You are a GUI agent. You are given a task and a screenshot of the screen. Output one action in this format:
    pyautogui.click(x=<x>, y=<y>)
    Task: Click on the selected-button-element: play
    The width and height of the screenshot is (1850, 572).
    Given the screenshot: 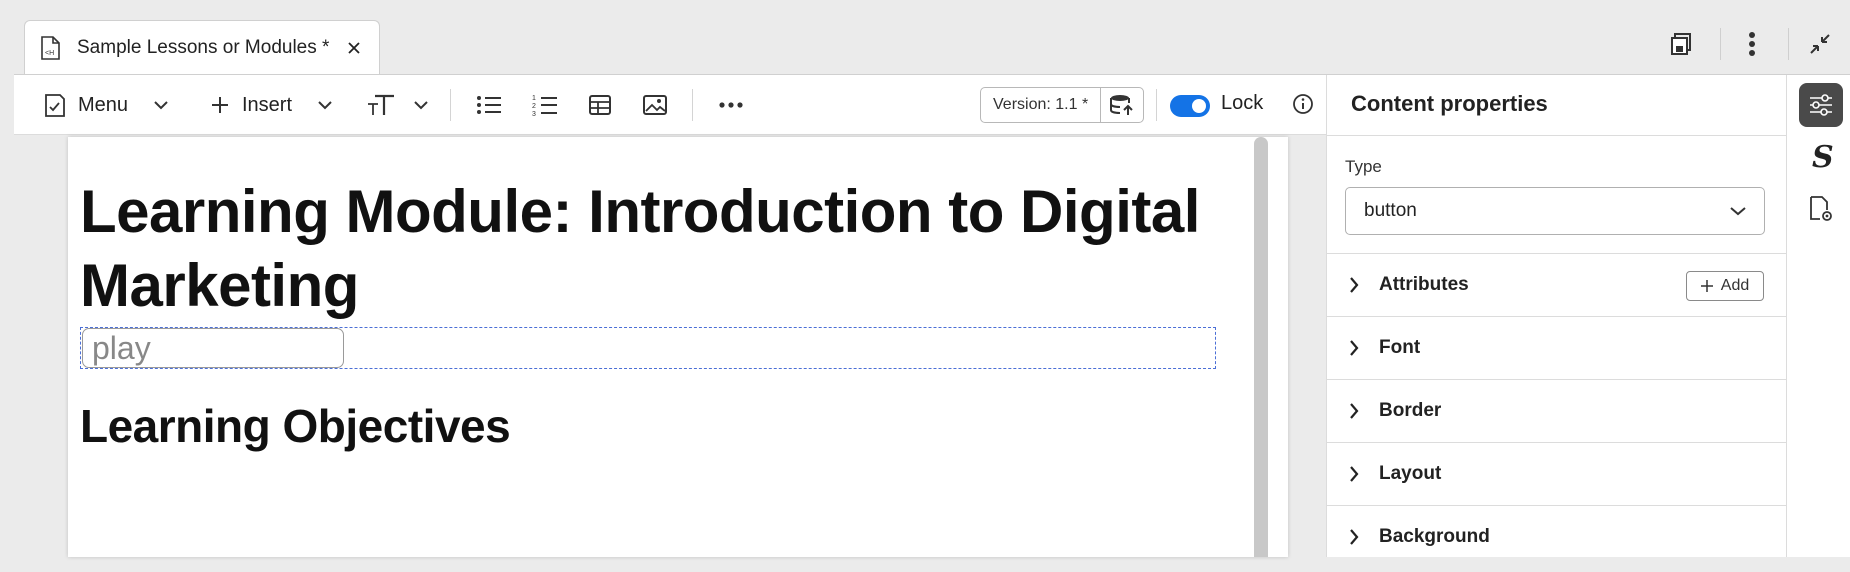 What is the action you would take?
    pyautogui.click(x=648, y=348)
    